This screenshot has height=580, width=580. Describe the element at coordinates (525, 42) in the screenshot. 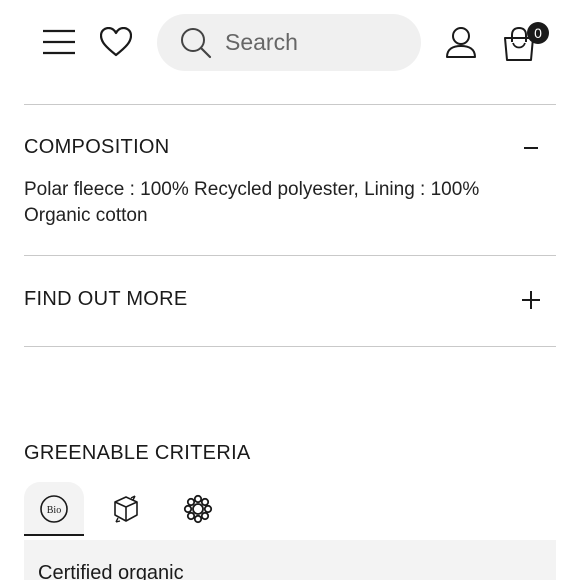

I see `cart-button: 0` at that location.